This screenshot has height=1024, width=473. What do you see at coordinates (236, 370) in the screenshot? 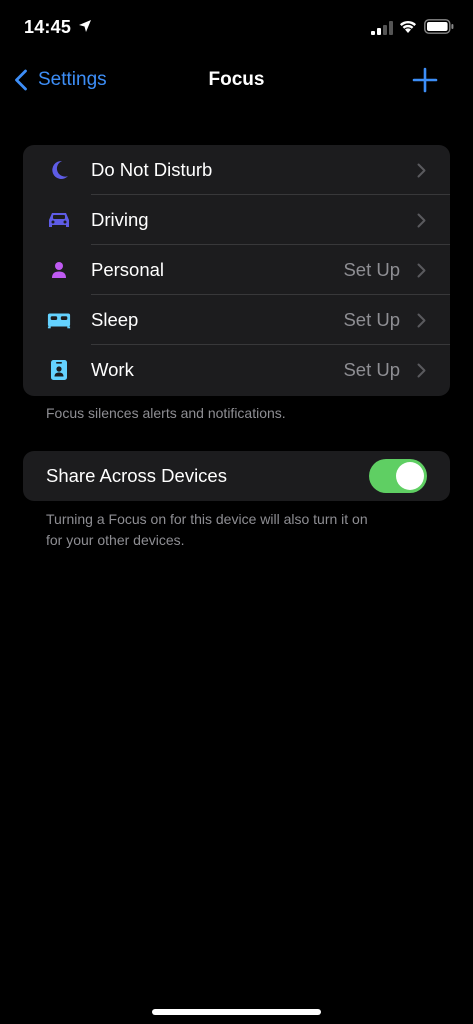
I see `focus-row-work: Work Set Up` at bounding box center [236, 370].